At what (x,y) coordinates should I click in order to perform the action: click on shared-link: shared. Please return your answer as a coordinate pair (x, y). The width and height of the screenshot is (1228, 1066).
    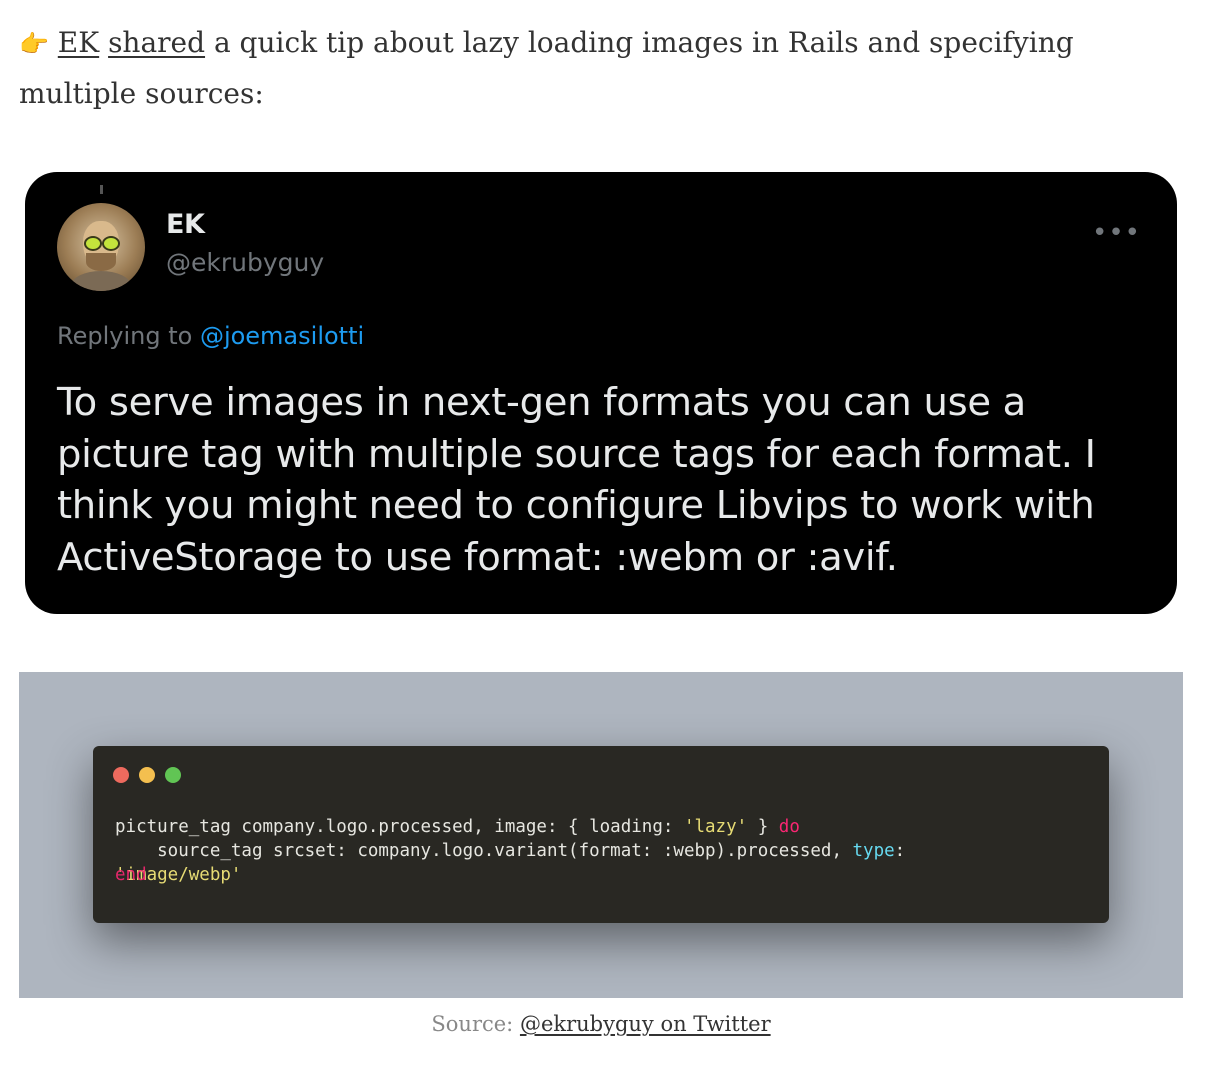
    Looking at the image, I should click on (156, 42).